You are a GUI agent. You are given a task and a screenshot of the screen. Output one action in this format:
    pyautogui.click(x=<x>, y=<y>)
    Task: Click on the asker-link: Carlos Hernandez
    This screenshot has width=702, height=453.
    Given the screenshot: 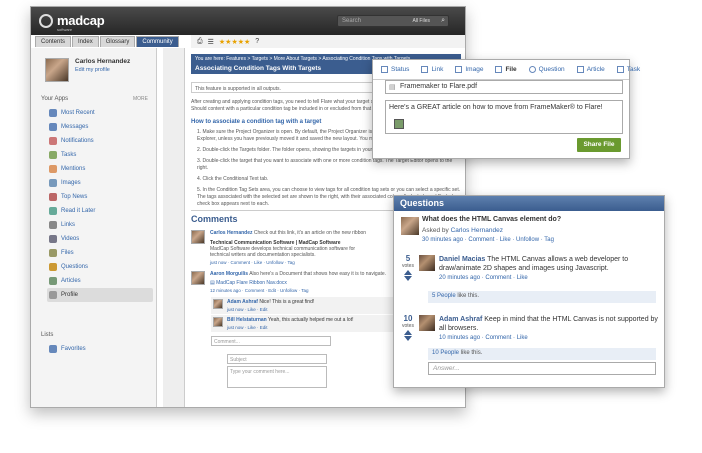 What is the action you would take?
    pyautogui.click(x=477, y=230)
    